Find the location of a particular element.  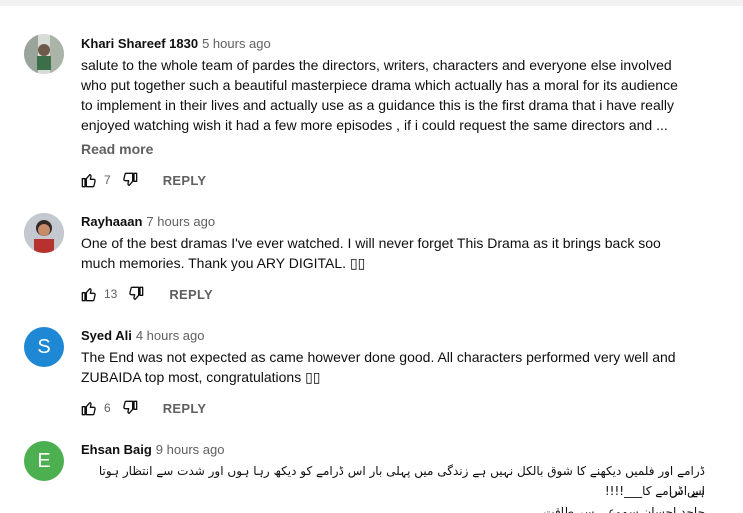

comment-author: Ehsan Baig is located at coordinates (116, 449).